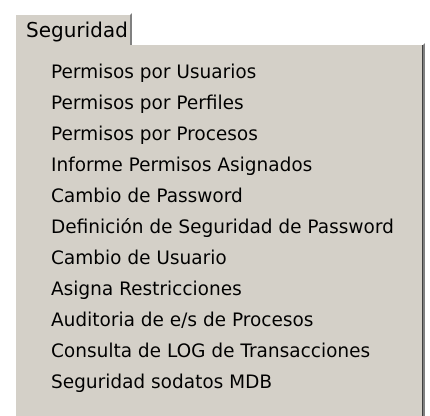  I want to click on menu-item-auditoria-procesos: Auditoria de e/s de Procesos, so click(219, 320).